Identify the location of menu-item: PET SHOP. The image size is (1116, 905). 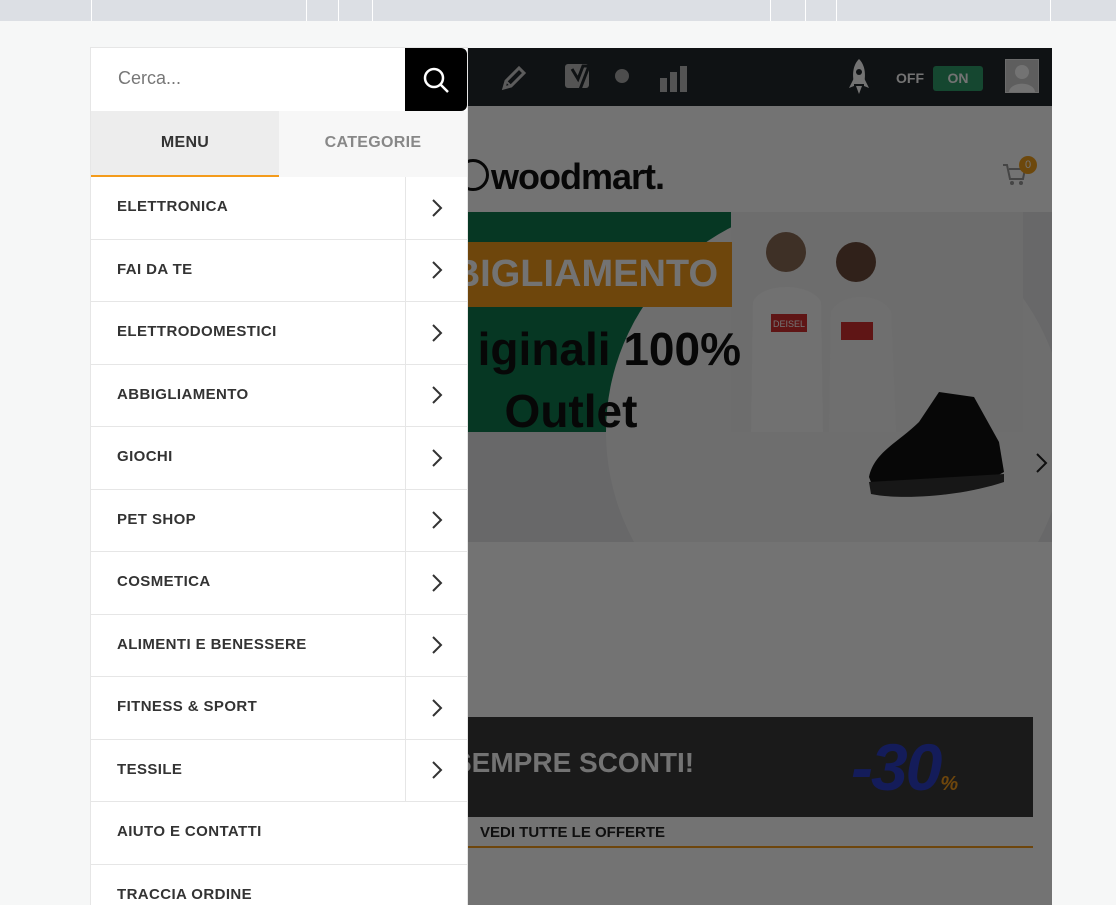
(279, 520).